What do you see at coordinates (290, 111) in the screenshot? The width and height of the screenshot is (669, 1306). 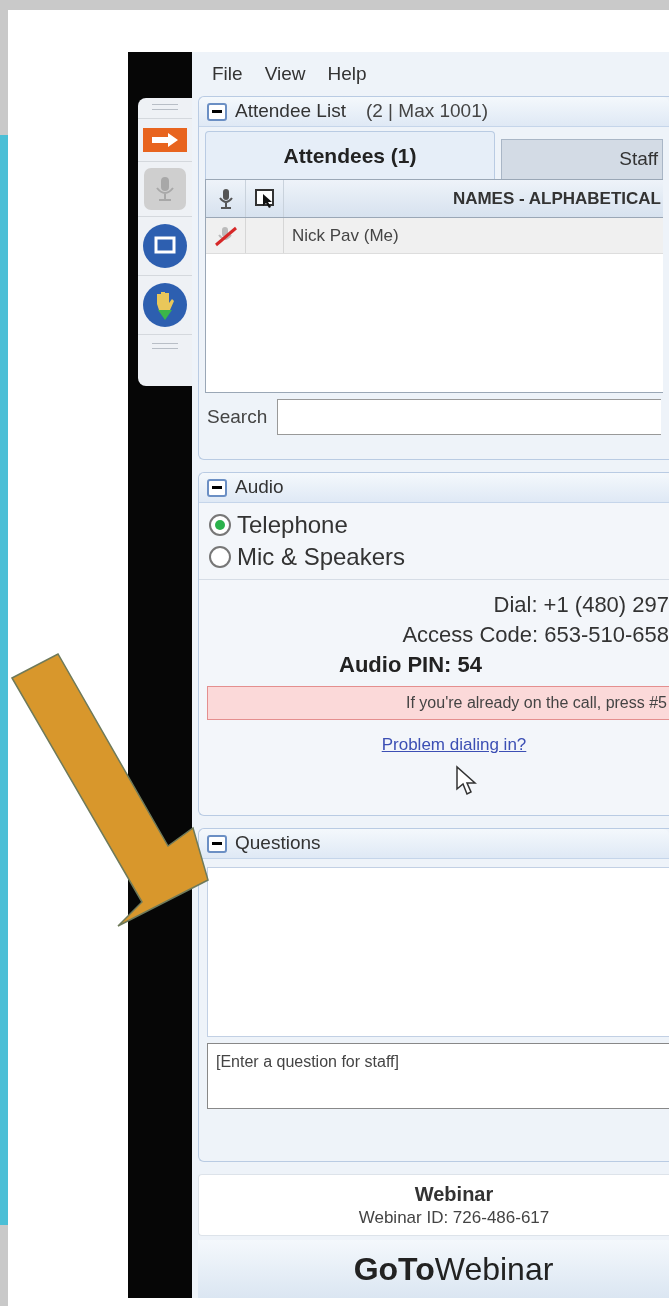 I see `section-title: Attendee List` at bounding box center [290, 111].